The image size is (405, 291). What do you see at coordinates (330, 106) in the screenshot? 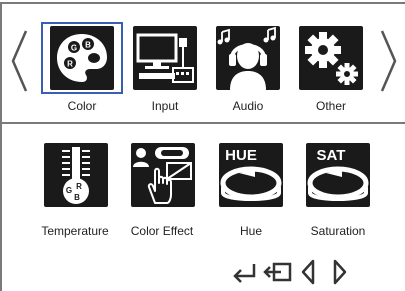
I see `menu-item-other-label: Other` at bounding box center [330, 106].